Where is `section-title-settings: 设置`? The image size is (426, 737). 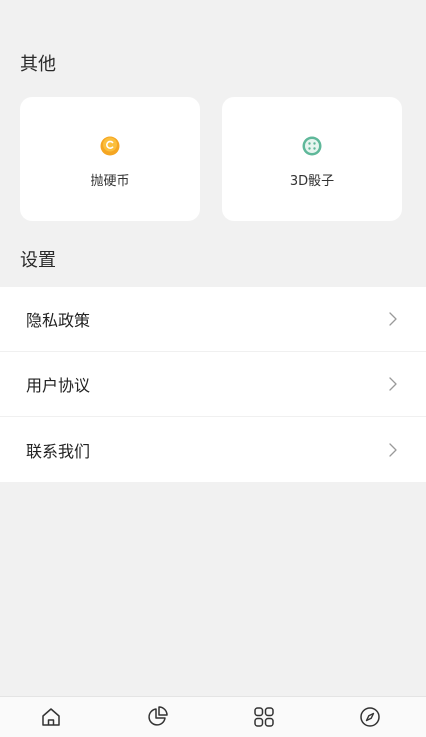
section-title-settings: 设置 is located at coordinates (38, 260).